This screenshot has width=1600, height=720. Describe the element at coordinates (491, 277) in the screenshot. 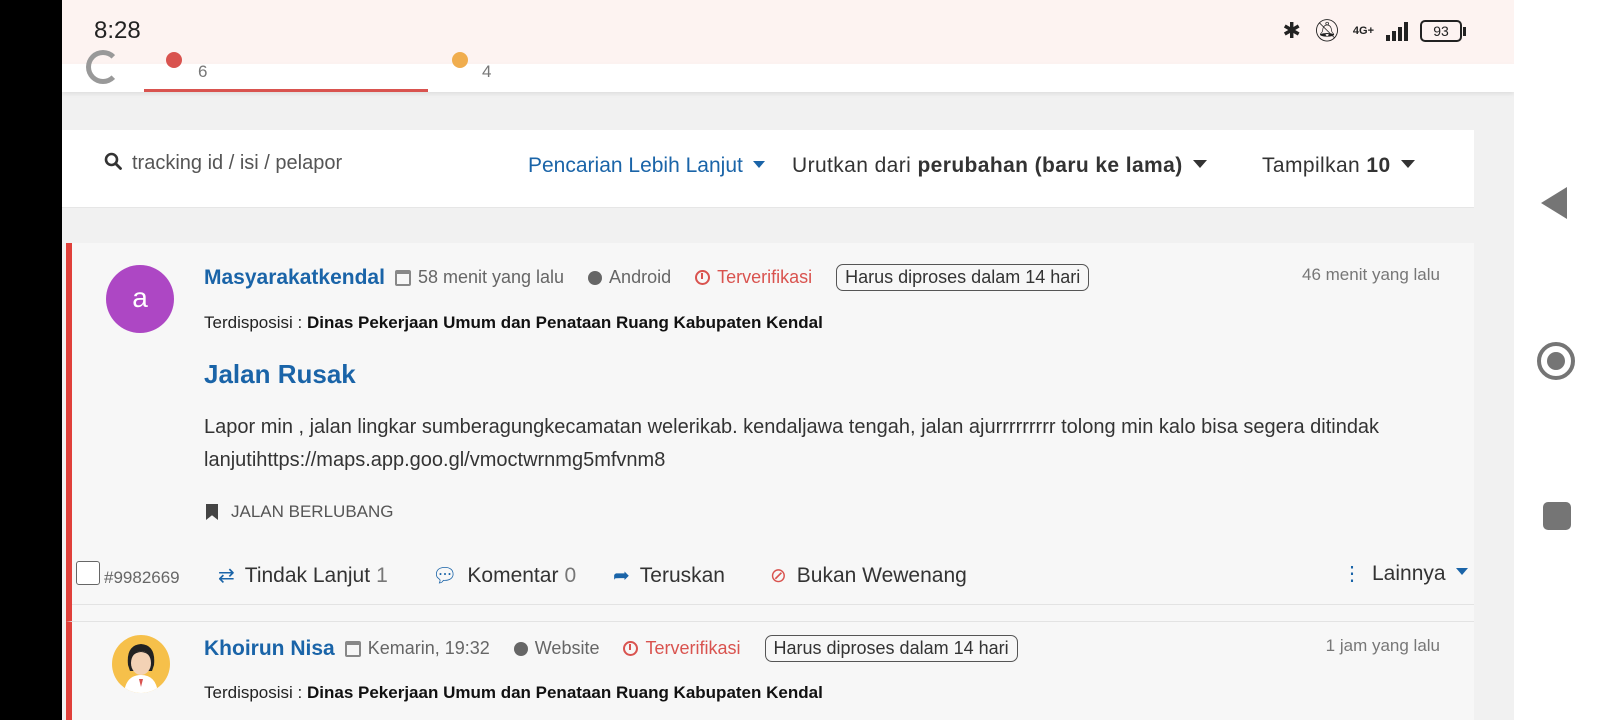

I see `created-time: 58 menit yang lalu` at that location.